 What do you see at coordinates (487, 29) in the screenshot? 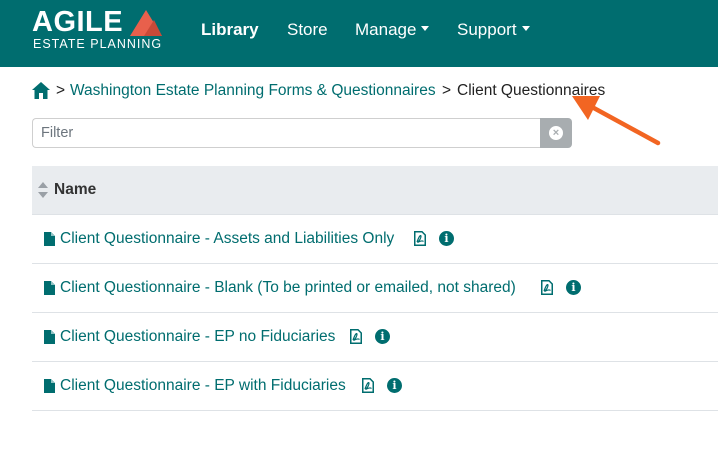
I see `nav-support-label: Support` at bounding box center [487, 29].